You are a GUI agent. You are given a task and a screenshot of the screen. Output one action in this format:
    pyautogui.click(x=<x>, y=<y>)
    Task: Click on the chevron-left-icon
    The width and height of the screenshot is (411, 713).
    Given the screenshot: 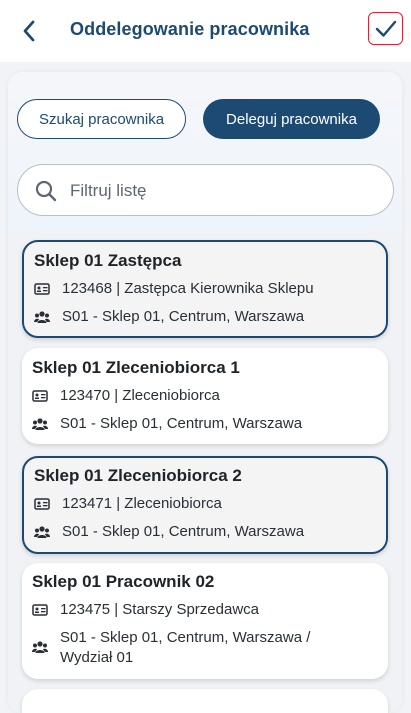 What is the action you would take?
    pyautogui.click(x=29, y=31)
    